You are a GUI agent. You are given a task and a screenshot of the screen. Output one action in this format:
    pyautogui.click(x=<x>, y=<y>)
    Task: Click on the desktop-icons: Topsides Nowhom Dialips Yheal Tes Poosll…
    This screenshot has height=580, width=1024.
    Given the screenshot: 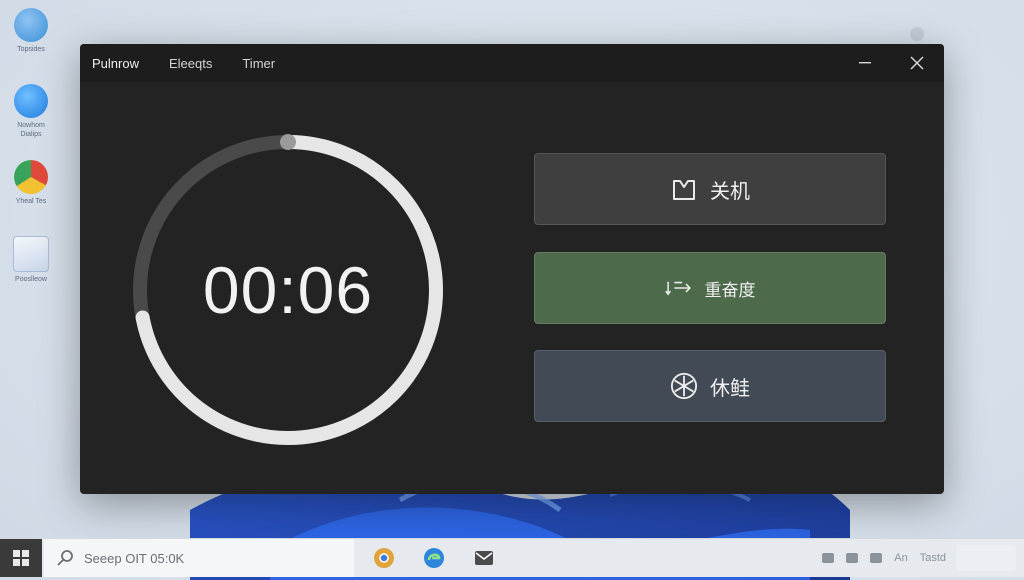 What is the action you would take?
    pyautogui.click(x=31, y=156)
    